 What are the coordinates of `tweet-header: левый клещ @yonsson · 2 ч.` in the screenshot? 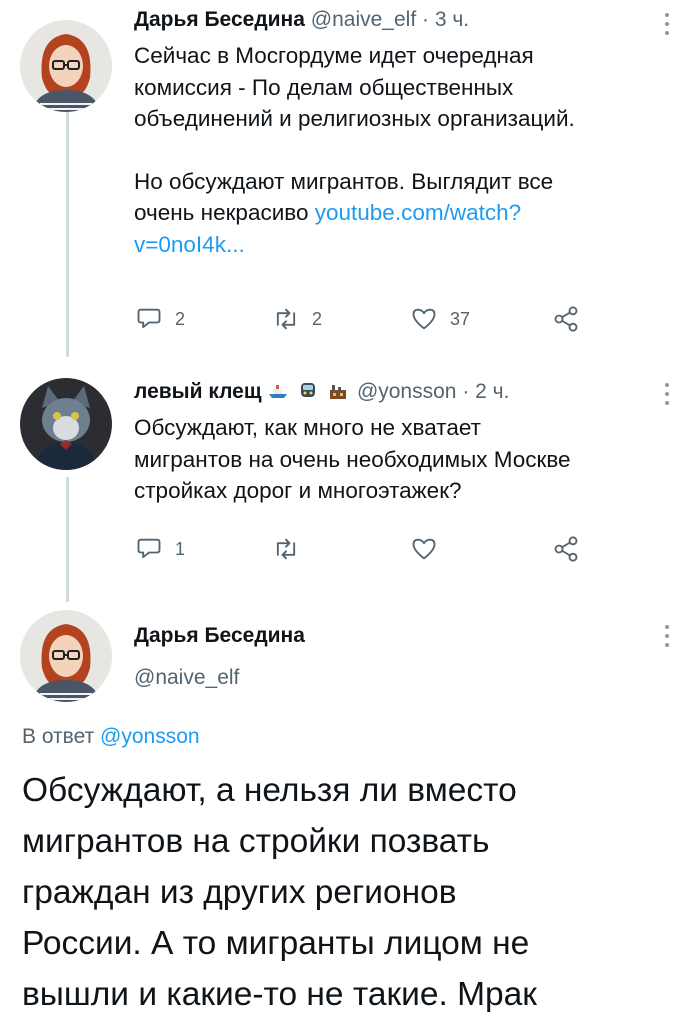 It's located at (401, 392).